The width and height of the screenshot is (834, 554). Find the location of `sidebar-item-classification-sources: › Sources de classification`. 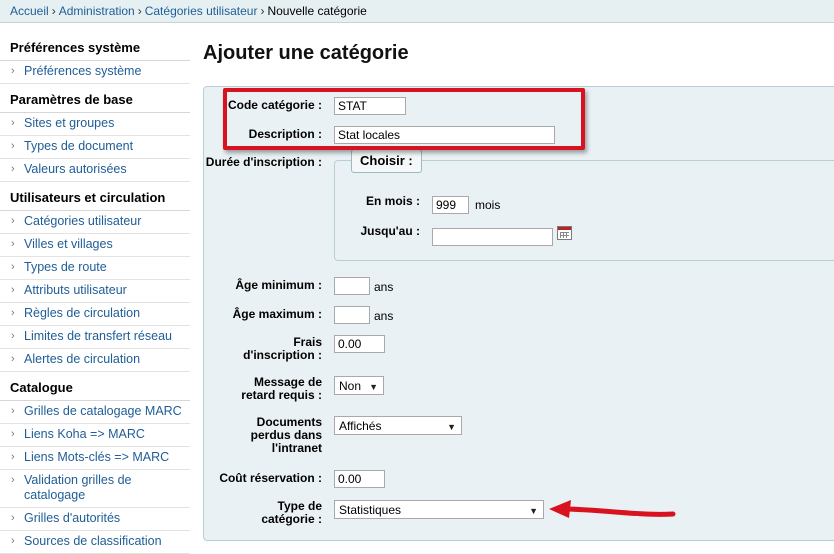

sidebar-item-classification-sources: › Sources de classification is located at coordinates (95, 542).